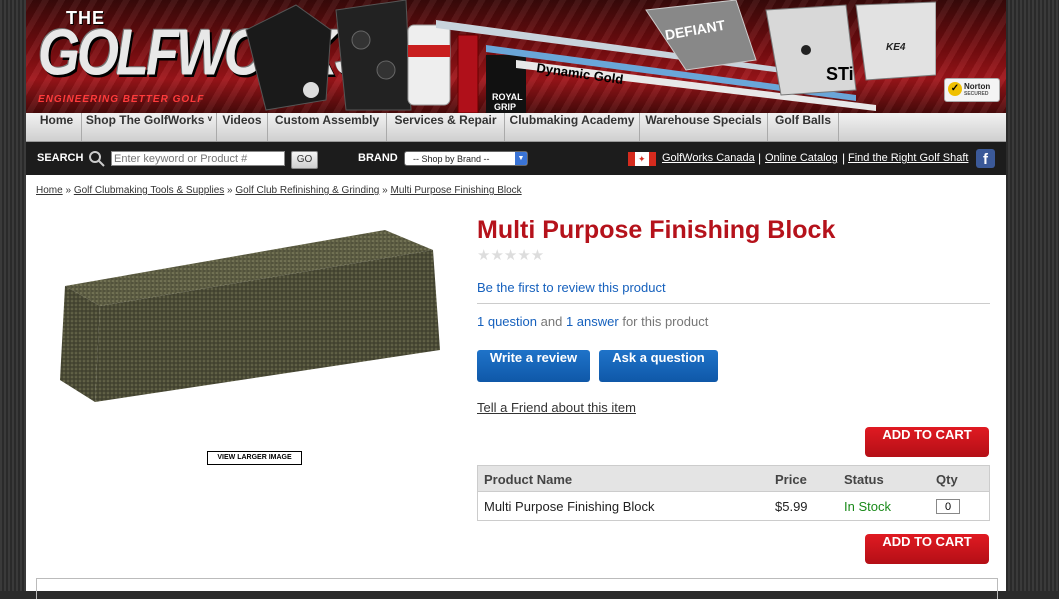 This screenshot has width=1059, height=599. Describe the element at coordinates (149, 127) in the screenshot. I see `nav-shop: Shop The GolfWorks ᵛ` at that location.